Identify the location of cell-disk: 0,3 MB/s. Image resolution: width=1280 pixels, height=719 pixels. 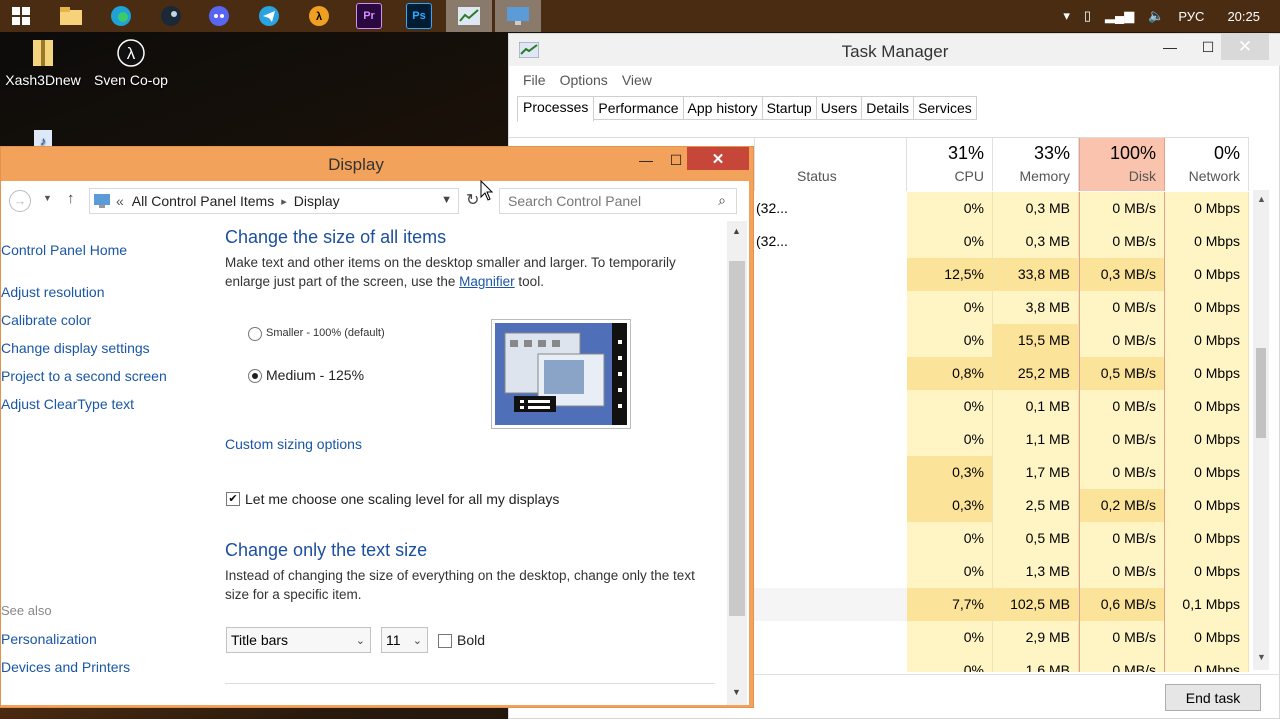
(1122, 274).